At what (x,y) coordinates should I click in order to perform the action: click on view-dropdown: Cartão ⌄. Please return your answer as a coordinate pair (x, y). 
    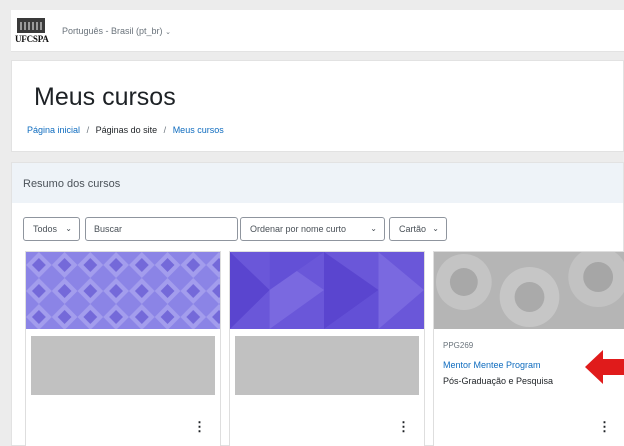
    Looking at the image, I should click on (418, 229).